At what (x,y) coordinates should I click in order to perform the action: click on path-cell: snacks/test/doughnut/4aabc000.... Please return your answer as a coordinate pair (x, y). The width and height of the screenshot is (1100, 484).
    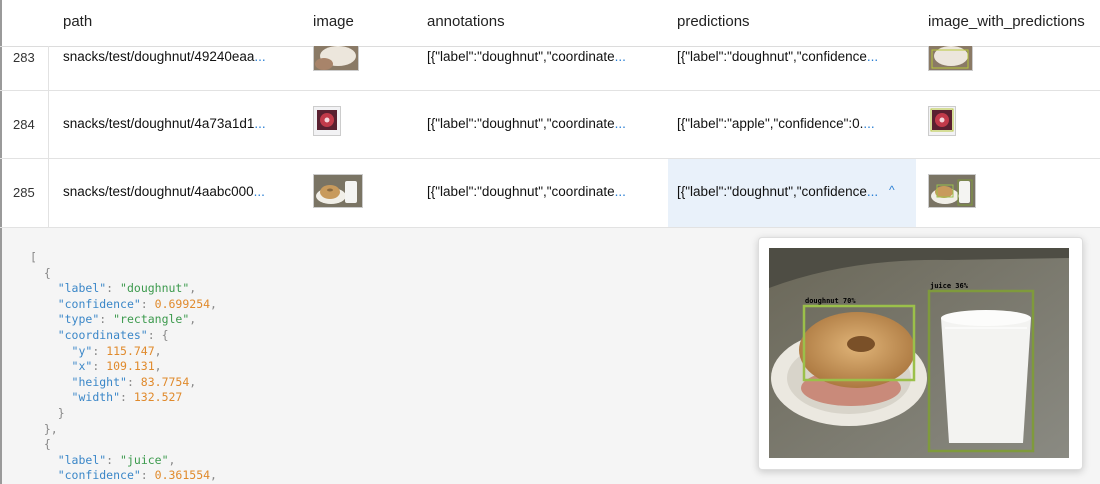
    Looking at the image, I should click on (164, 191).